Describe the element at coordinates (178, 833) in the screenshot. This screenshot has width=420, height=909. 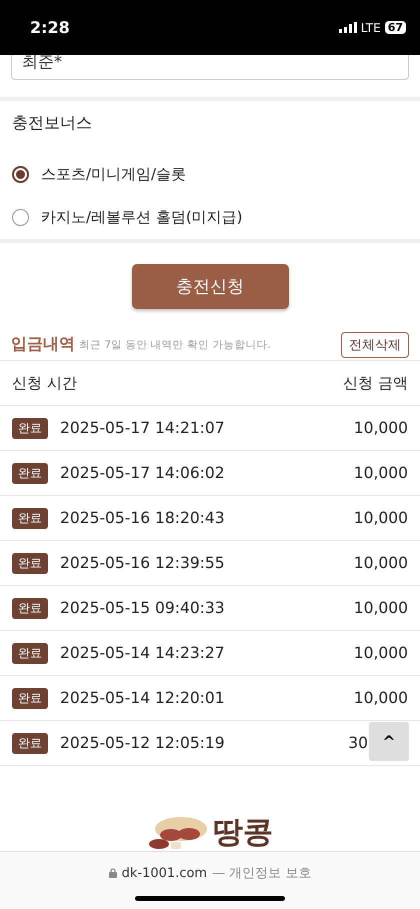
I see `peanut-icon` at that location.